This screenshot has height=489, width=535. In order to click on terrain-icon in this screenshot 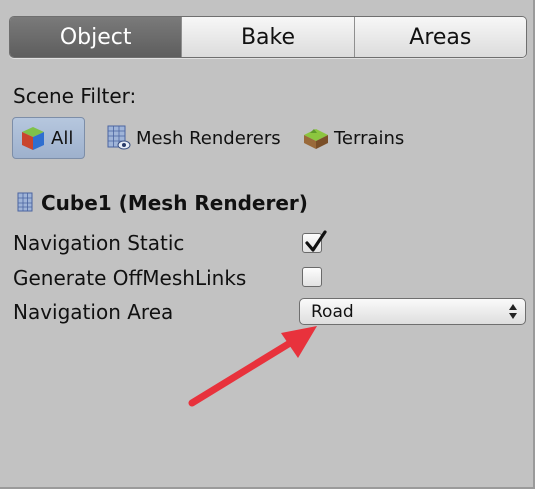, I will do `click(316, 138)`.